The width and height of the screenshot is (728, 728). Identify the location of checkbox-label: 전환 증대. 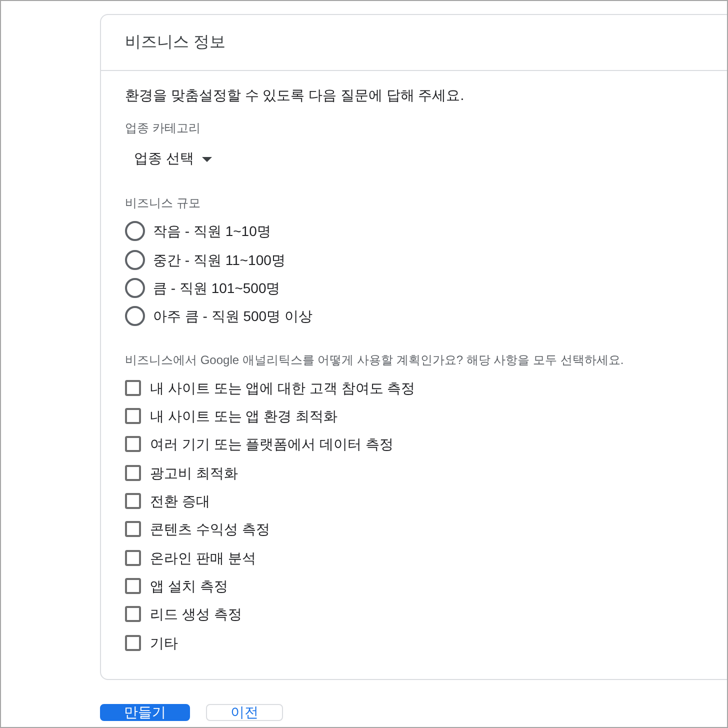
(180, 502).